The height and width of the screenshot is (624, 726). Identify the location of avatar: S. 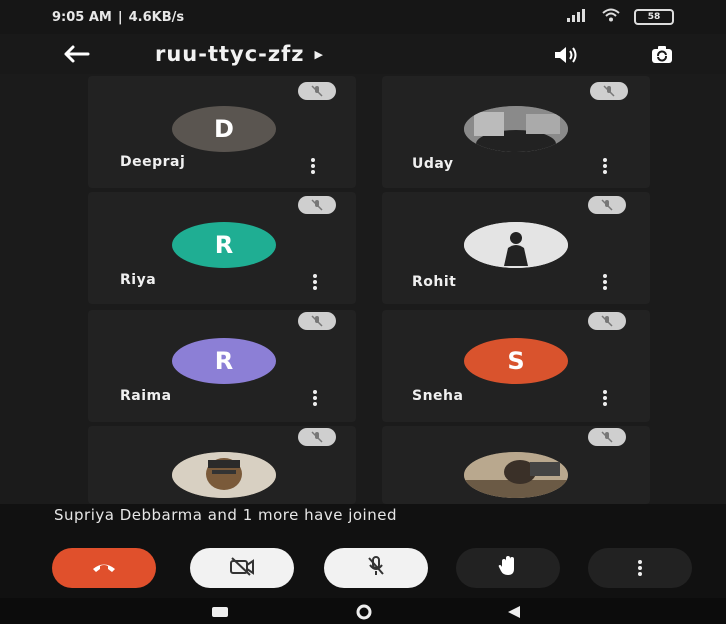
(516, 361).